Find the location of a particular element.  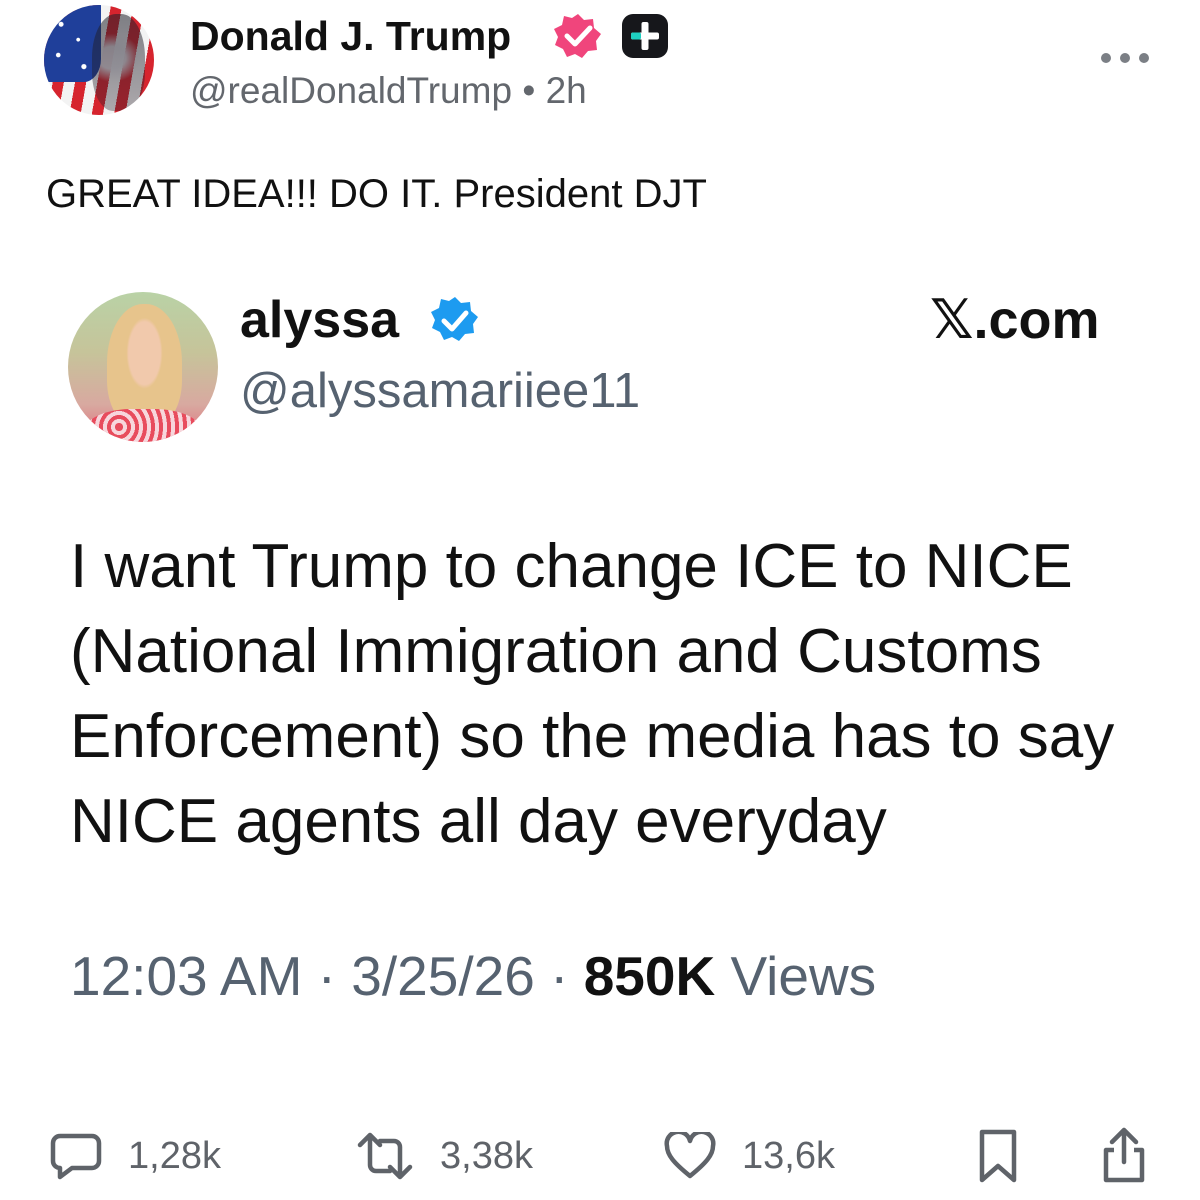

x-brand-suffix: .com is located at coordinates (1036, 320).